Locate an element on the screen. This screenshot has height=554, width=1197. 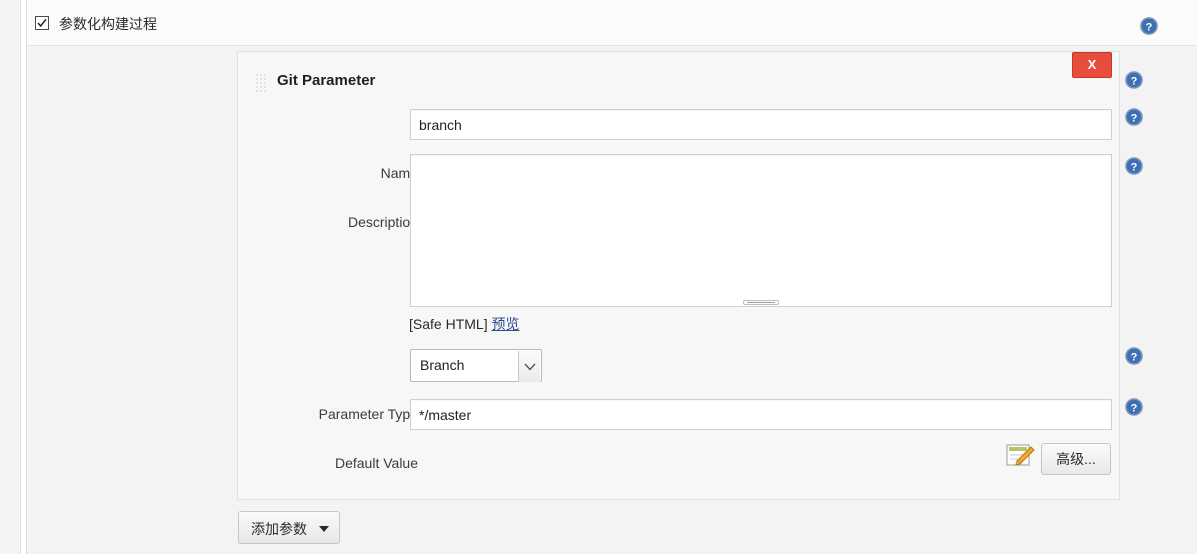
help-icon-glyph: ? is located at coordinates (1149, 26).